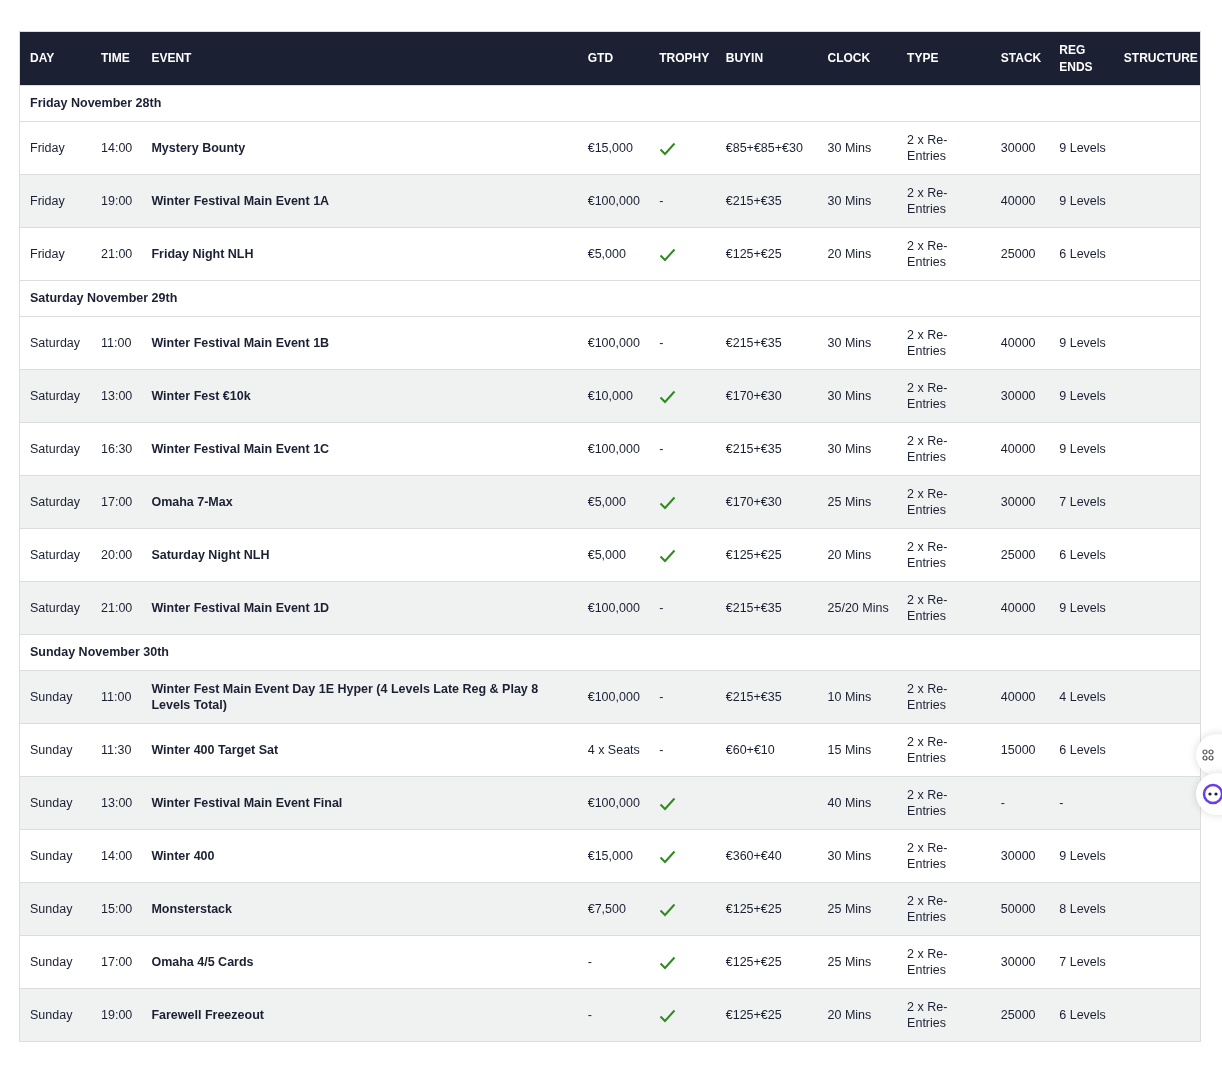 This screenshot has height=1071, width=1222. I want to click on table-cell: €7,500, so click(606, 908).